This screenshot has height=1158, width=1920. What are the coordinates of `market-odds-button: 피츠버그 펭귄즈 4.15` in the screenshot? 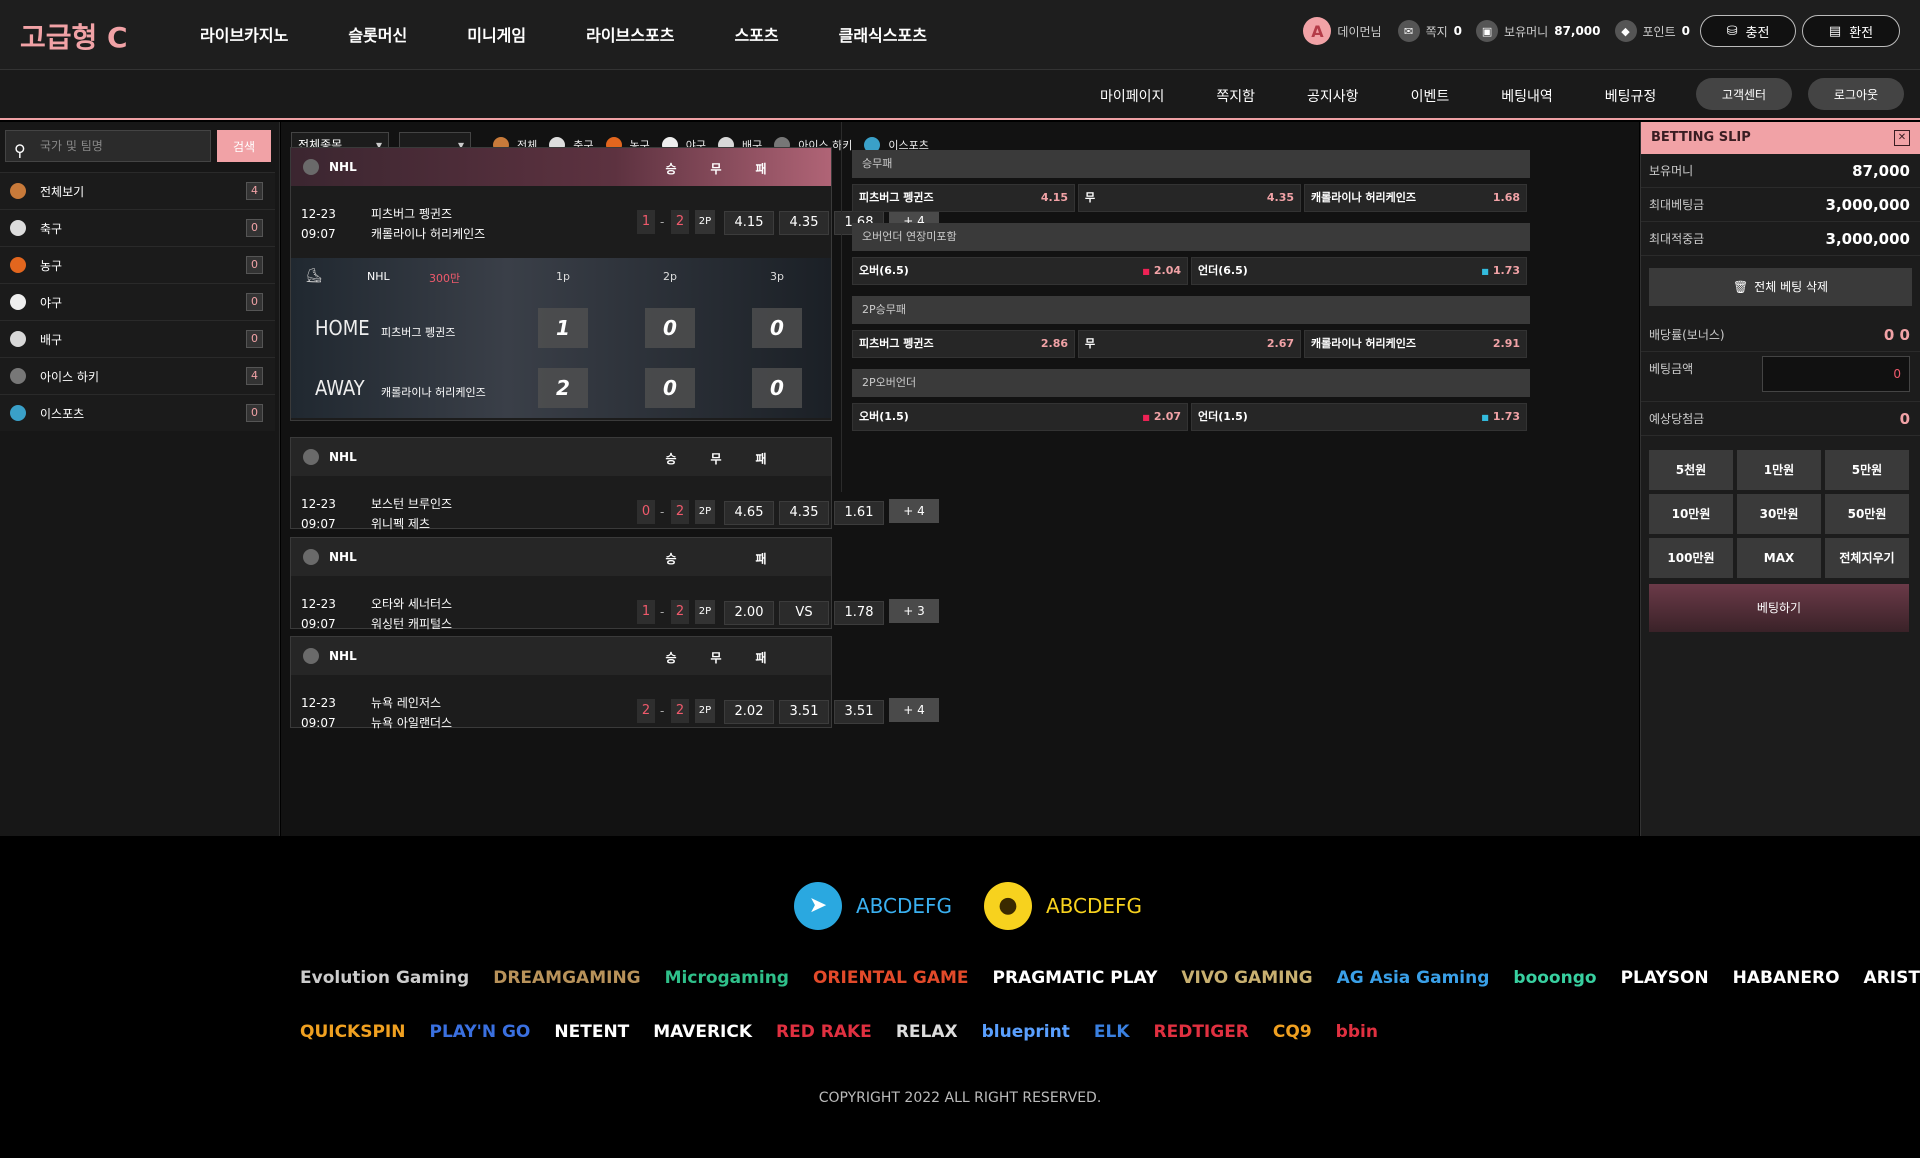 It's located at (963, 198).